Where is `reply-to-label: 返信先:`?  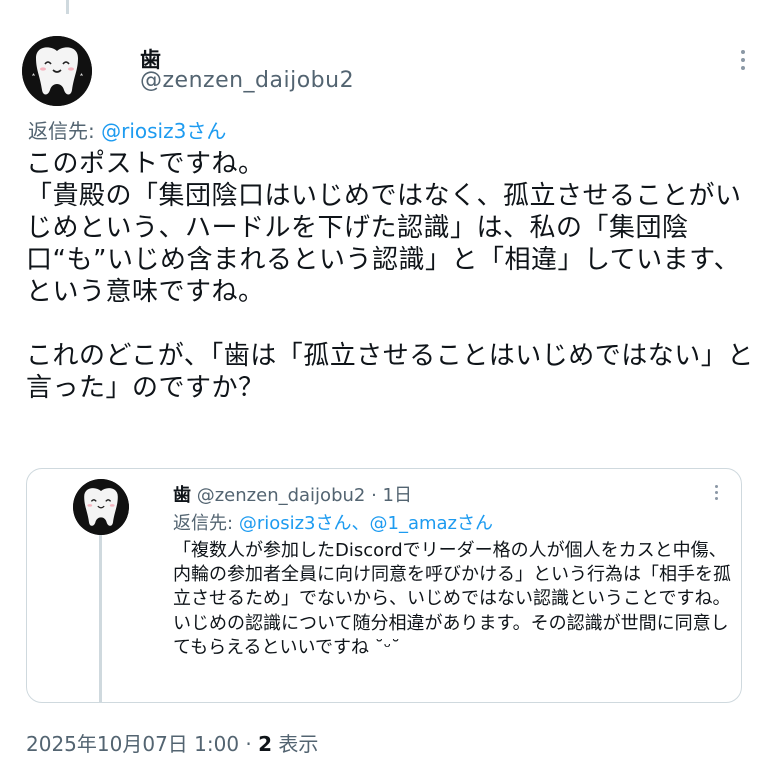 reply-to-label: 返信先: is located at coordinates (61, 131).